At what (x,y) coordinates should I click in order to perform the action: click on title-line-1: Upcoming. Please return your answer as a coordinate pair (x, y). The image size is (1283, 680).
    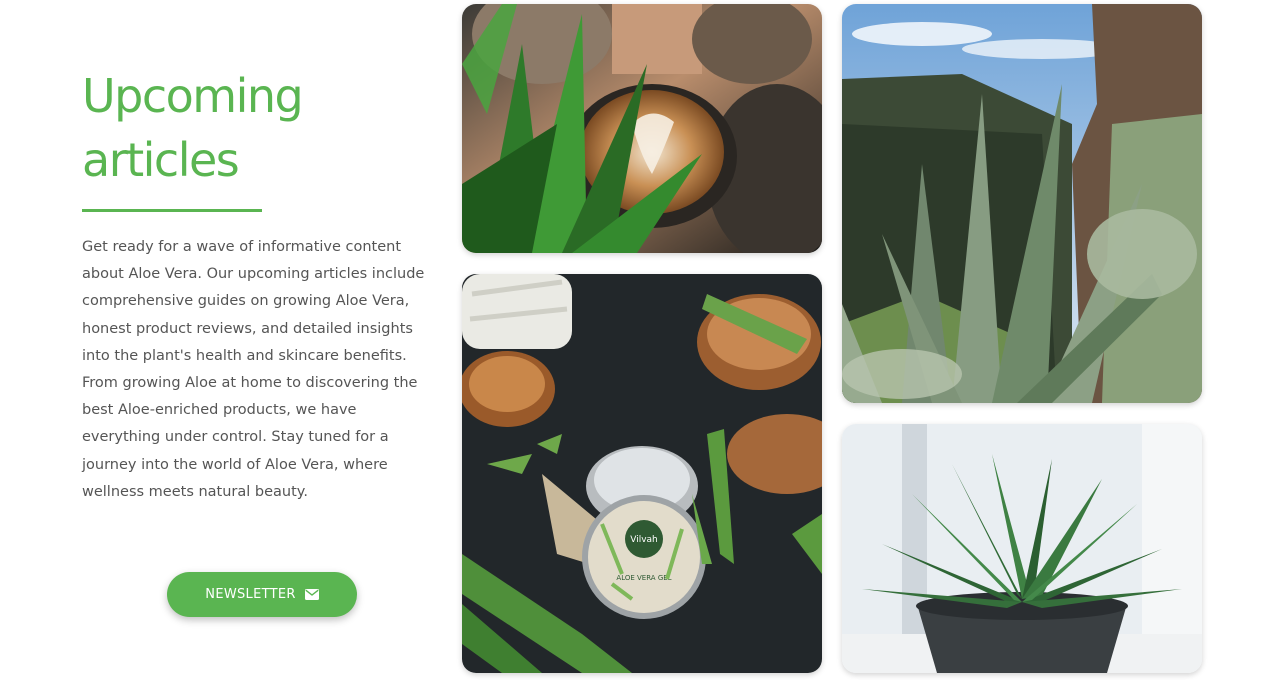
    Looking at the image, I should click on (193, 96).